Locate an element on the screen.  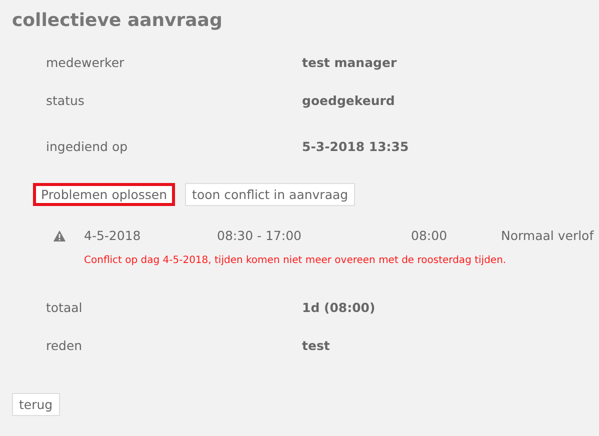
date-cell-text: 4-5-2018 is located at coordinates (113, 235).